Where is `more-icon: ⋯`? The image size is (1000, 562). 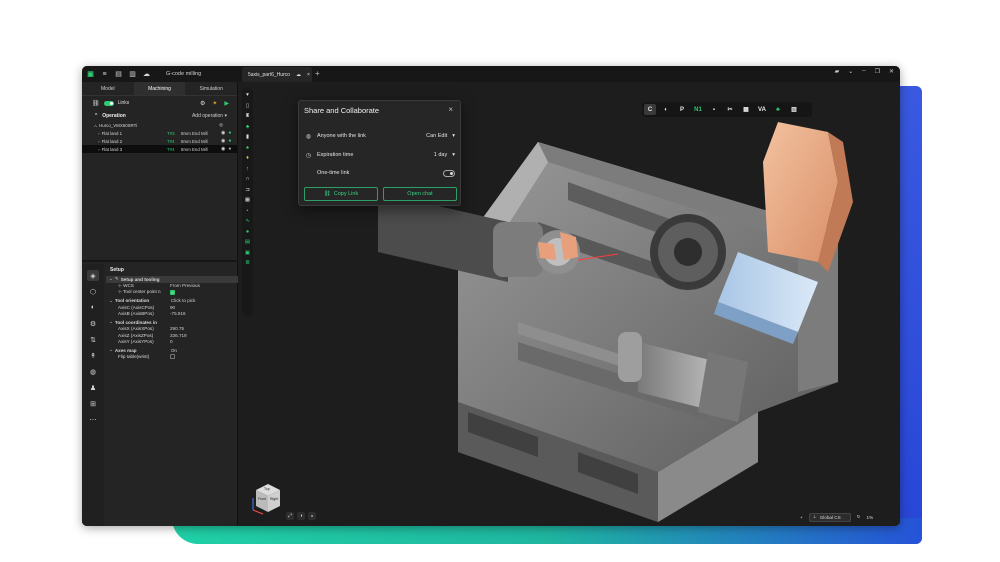 more-icon: ⋯ is located at coordinates (93, 419).